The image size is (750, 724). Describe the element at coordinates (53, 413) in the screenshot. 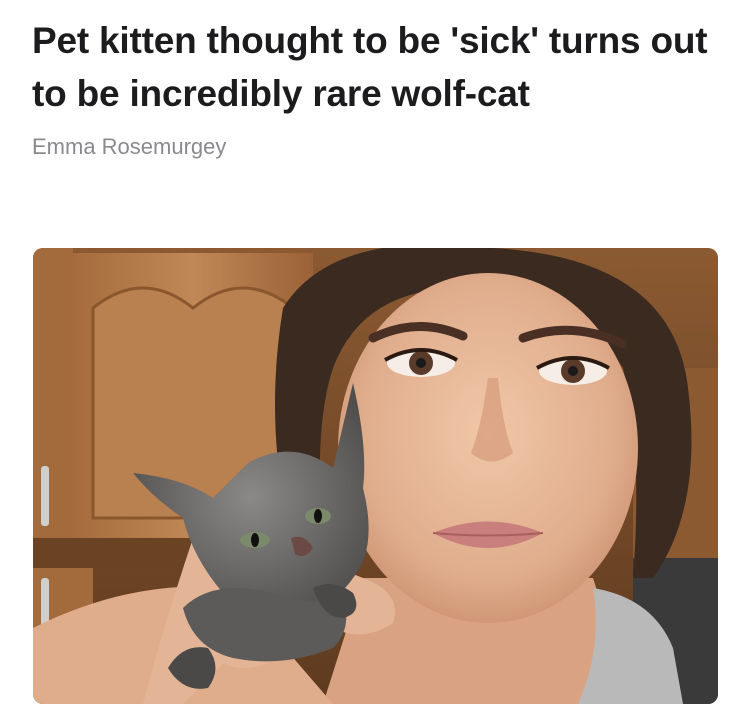

I see `cabinet-left-edge` at that location.